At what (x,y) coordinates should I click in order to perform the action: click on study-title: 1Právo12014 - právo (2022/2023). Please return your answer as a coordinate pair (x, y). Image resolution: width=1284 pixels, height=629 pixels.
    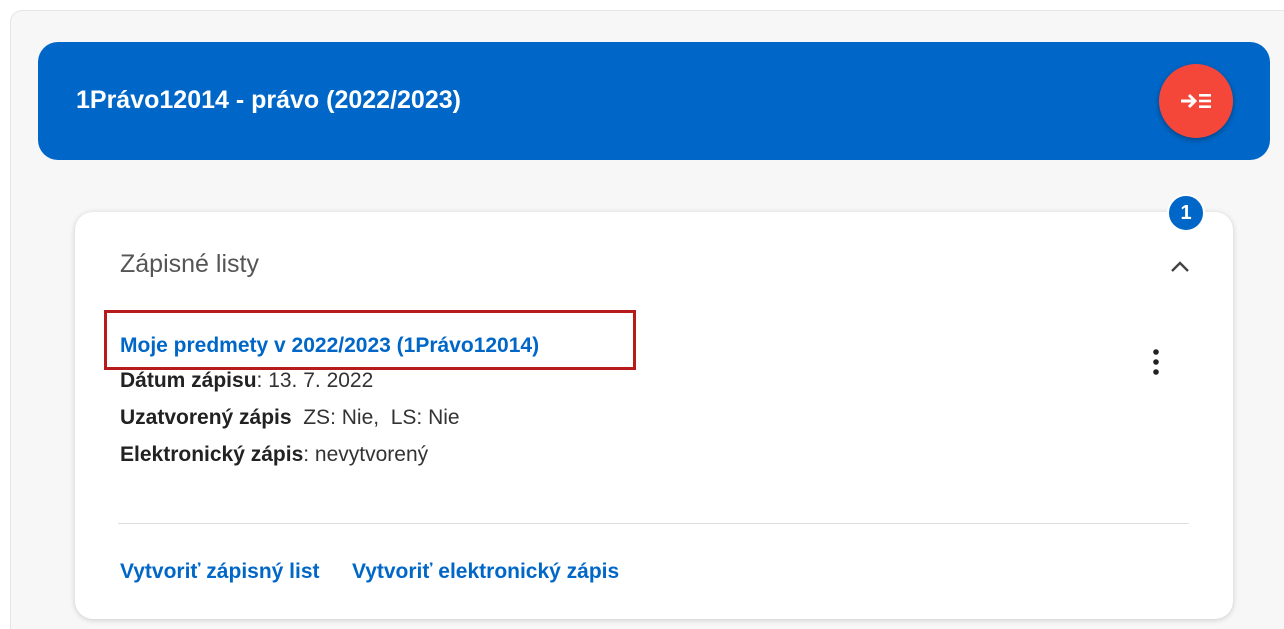
    Looking at the image, I should click on (268, 100).